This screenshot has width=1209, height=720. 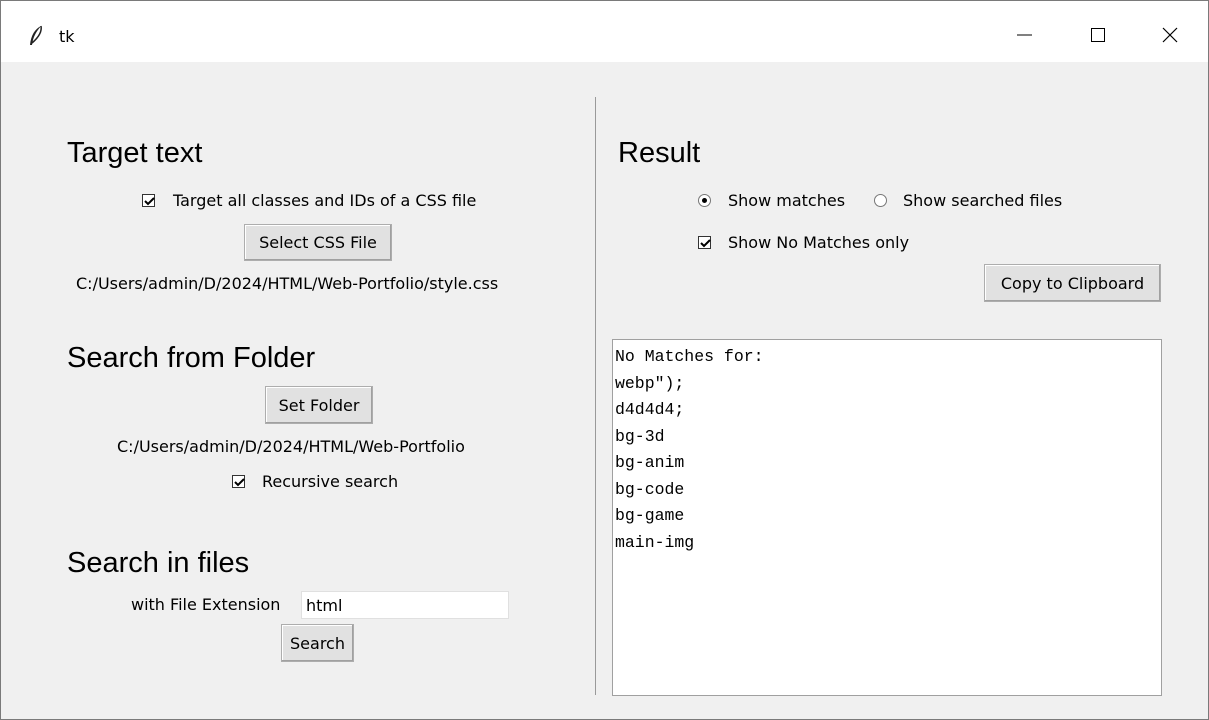 What do you see at coordinates (325, 200) in the screenshot?
I see `target-all-label: Target all classes and IDs of a CSS file` at bounding box center [325, 200].